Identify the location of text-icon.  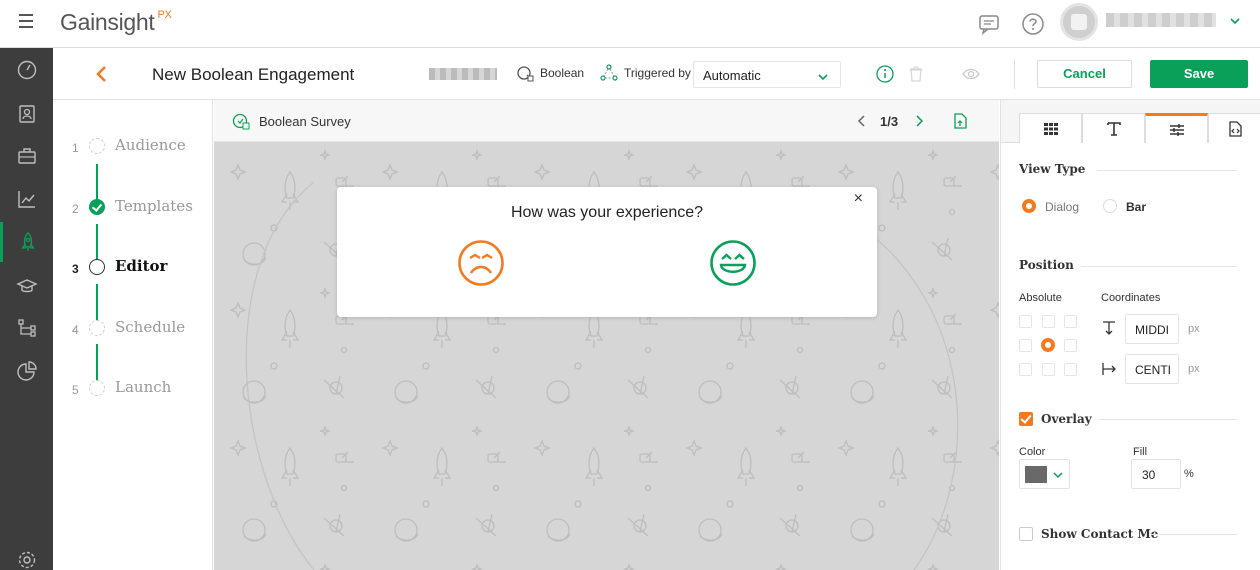
(1113, 128).